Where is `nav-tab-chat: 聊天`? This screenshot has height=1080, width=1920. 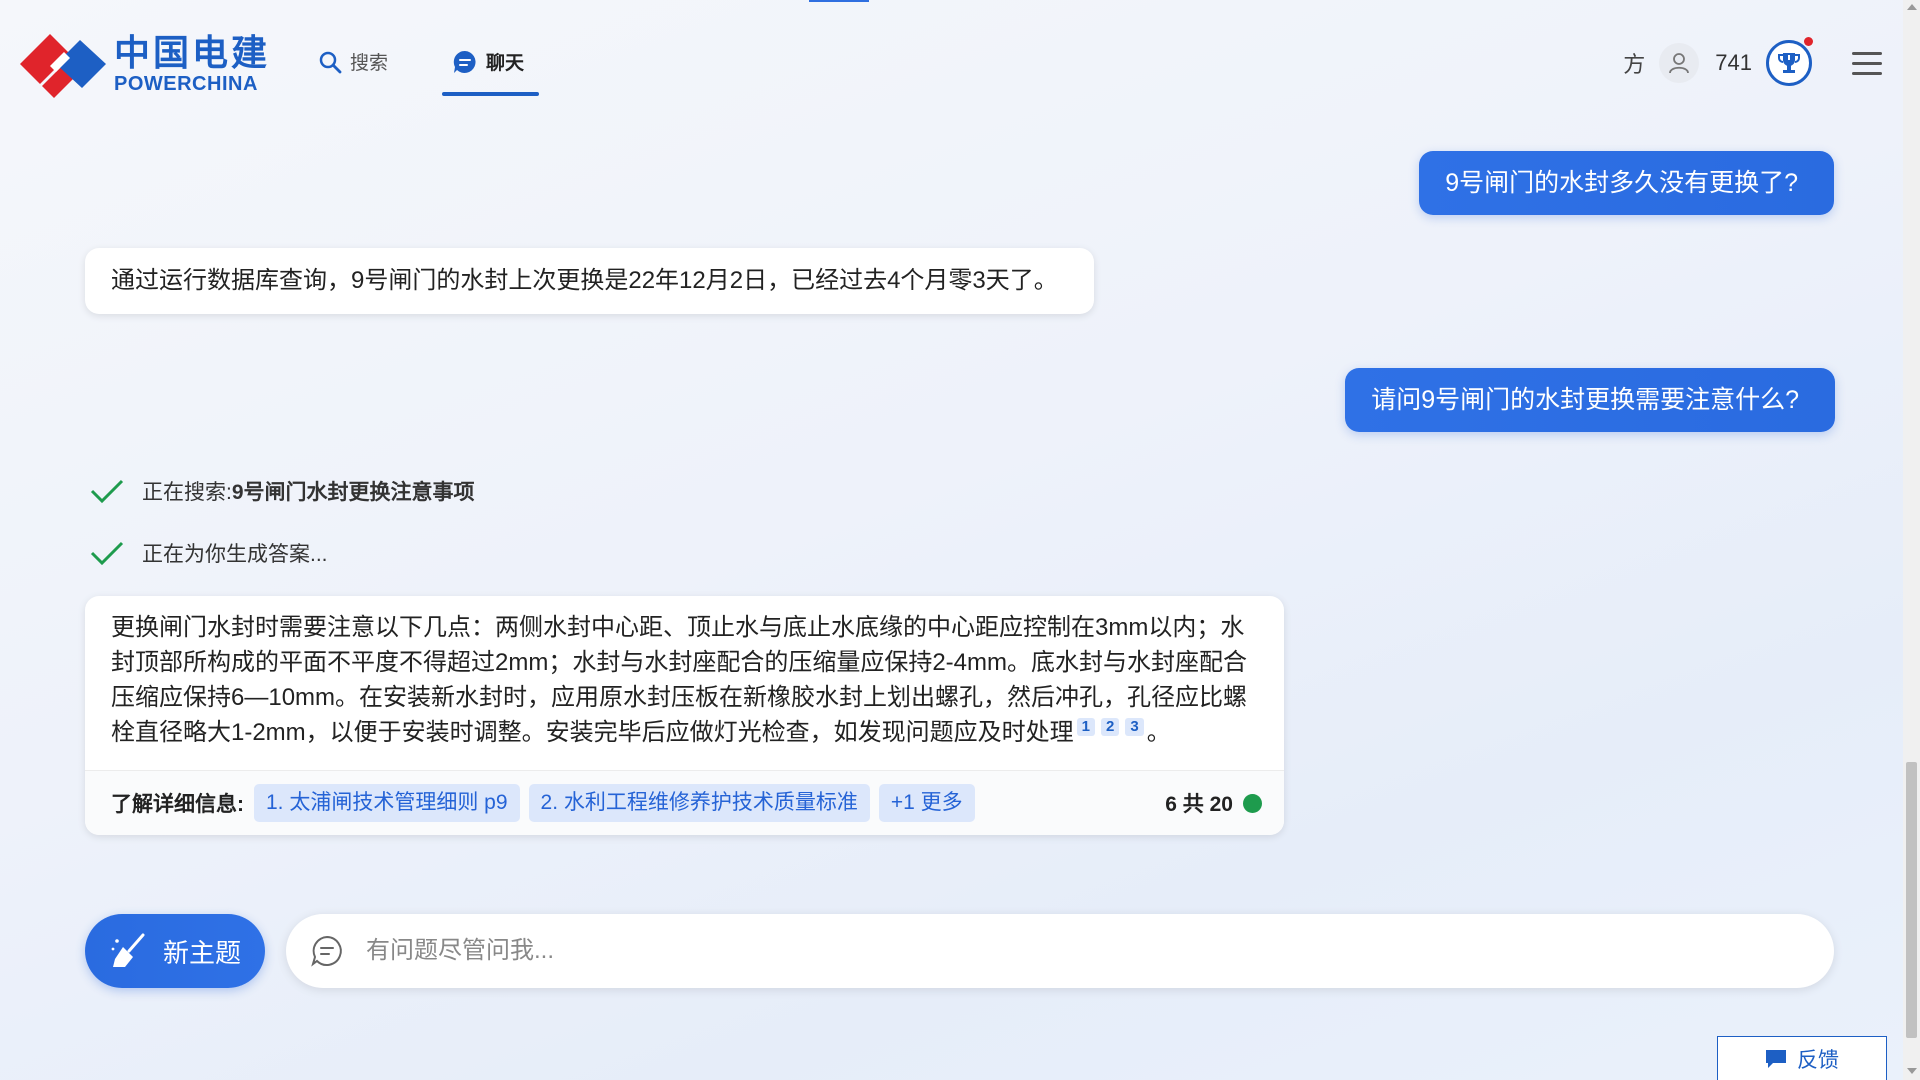 nav-tab-chat: 聊天 is located at coordinates (488, 61).